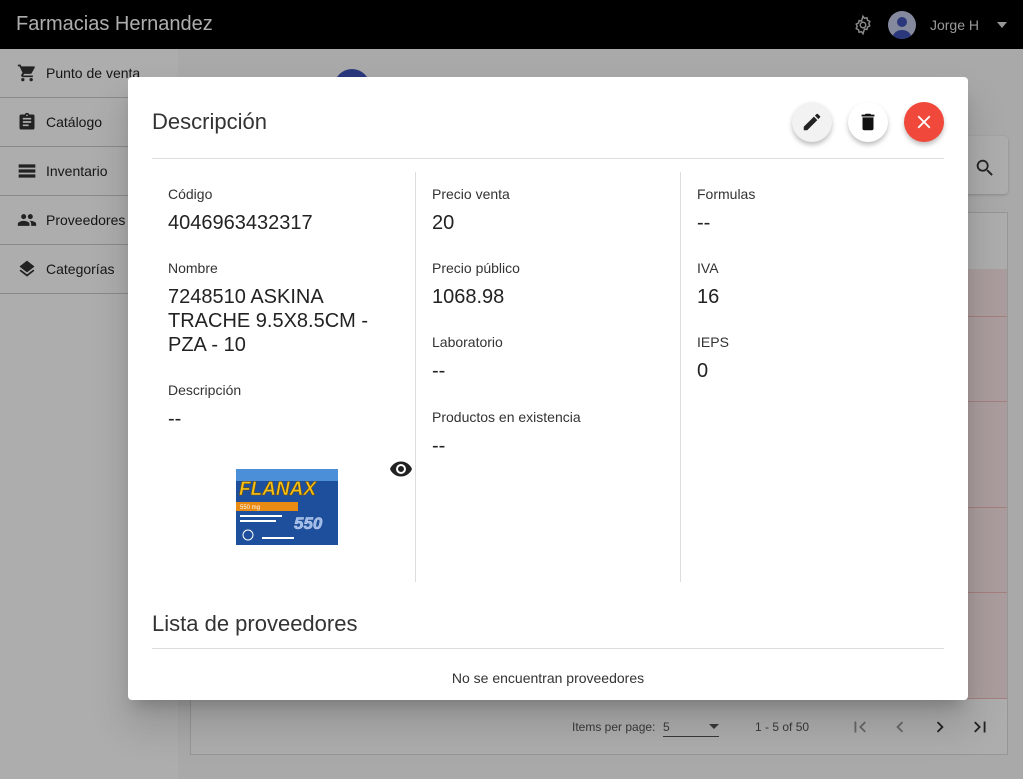 The width and height of the screenshot is (1023, 779). Describe the element at coordinates (467, 342) in the screenshot. I see `field-label: Laboratorio` at that location.